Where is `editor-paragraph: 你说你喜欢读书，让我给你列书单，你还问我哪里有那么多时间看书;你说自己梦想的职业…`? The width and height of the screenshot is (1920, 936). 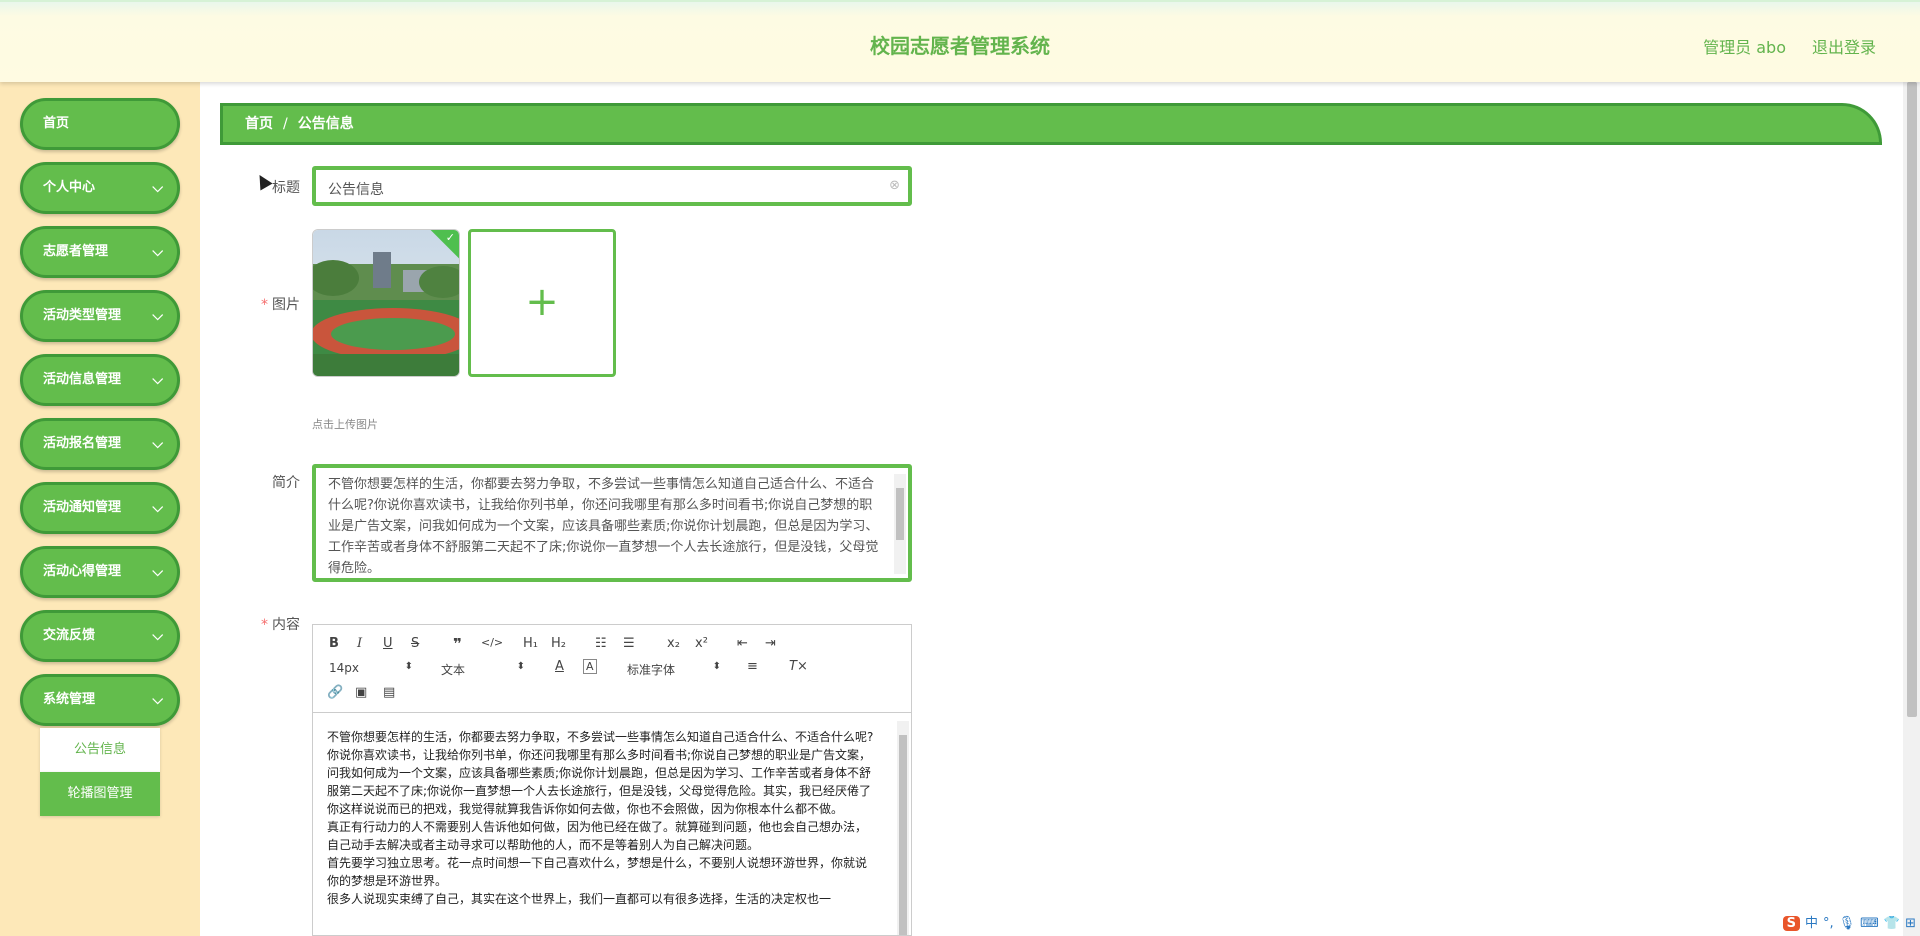 editor-paragraph: 你说你喜欢读书，让我给你列书单，你还问我哪里有那么多时间看书;你说自己梦想的职业… is located at coordinates (599, 782).